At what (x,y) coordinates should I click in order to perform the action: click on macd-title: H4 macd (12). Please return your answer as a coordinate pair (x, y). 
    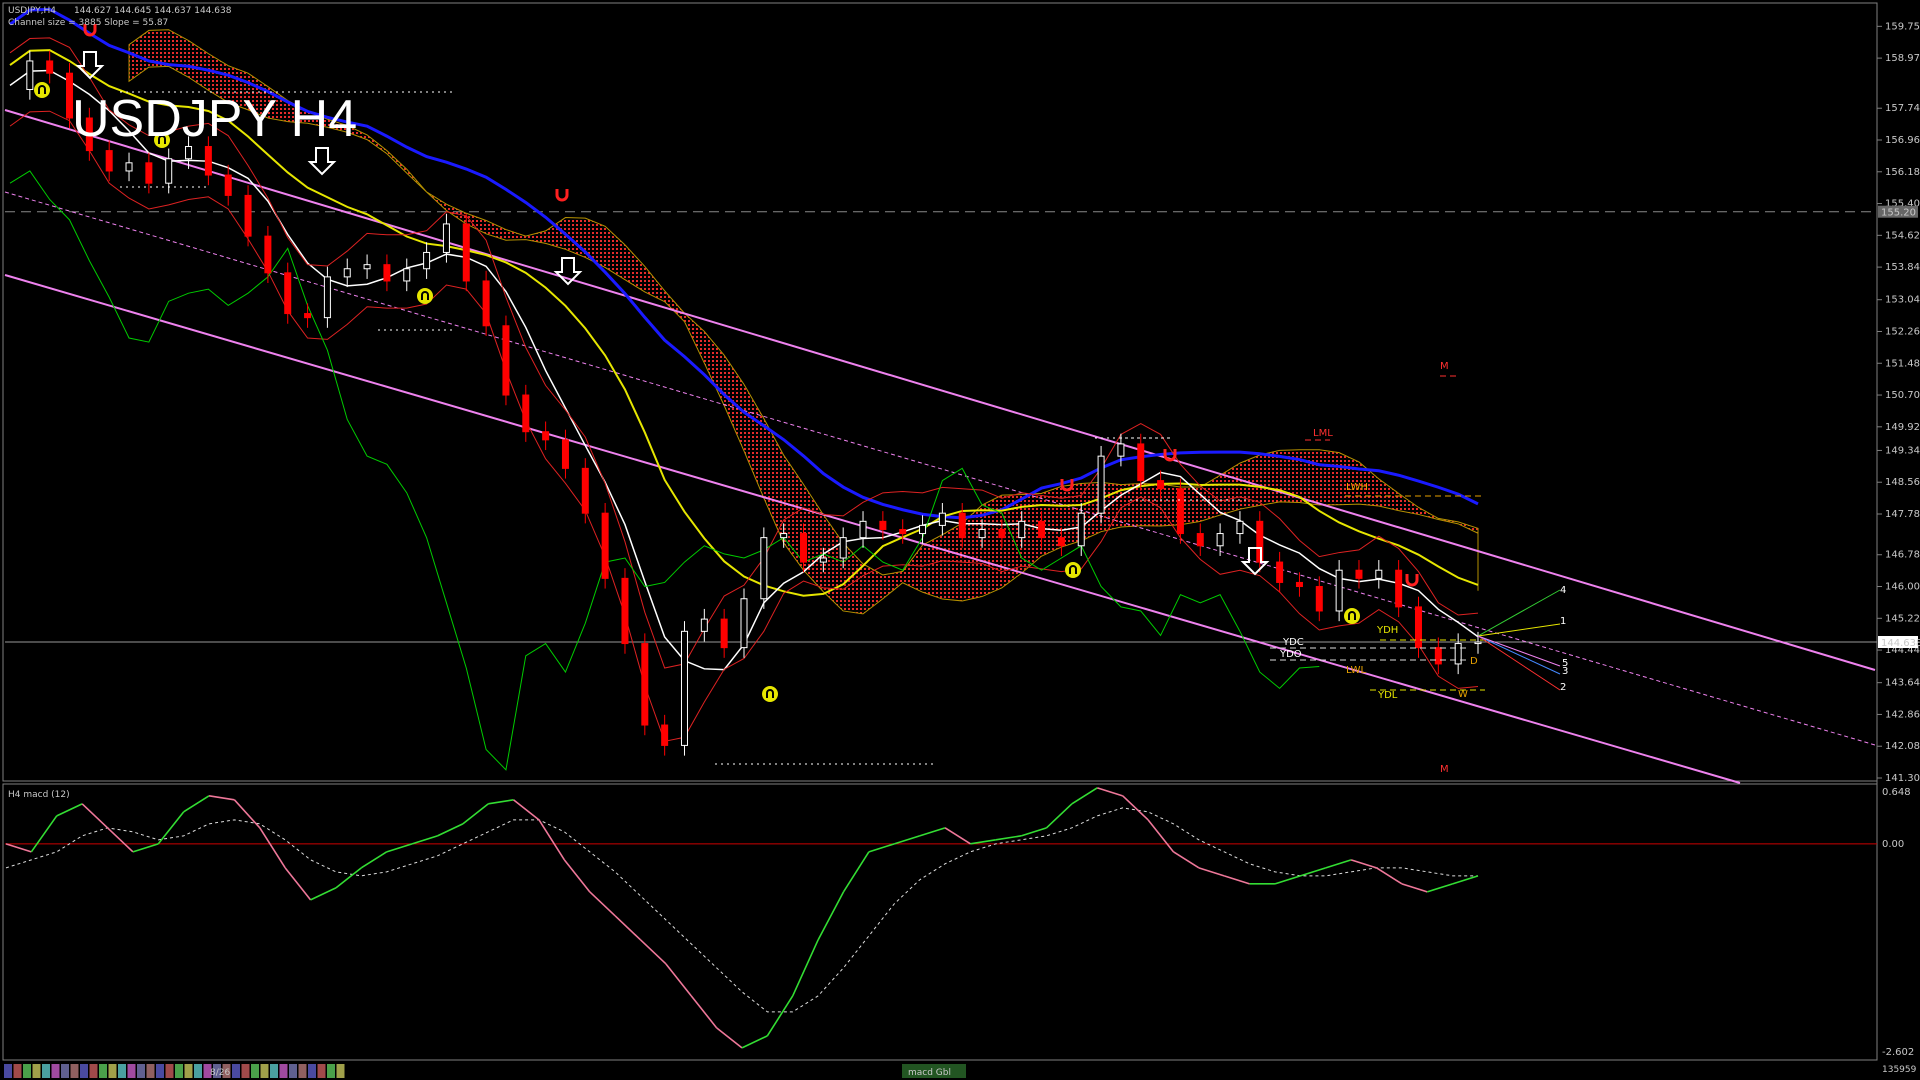
    Looking at the image, I should click on (39, 795).